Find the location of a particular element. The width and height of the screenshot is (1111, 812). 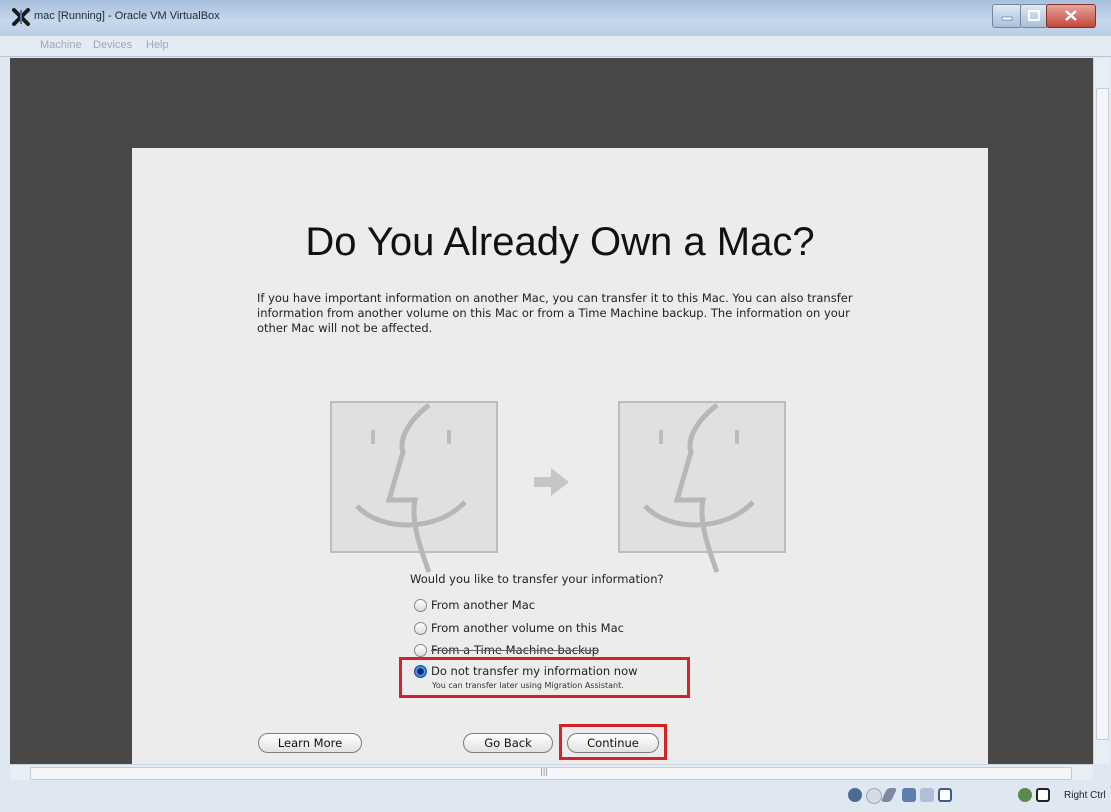

scroll-grip-icon: ||| is located at coordinates (544, 771).